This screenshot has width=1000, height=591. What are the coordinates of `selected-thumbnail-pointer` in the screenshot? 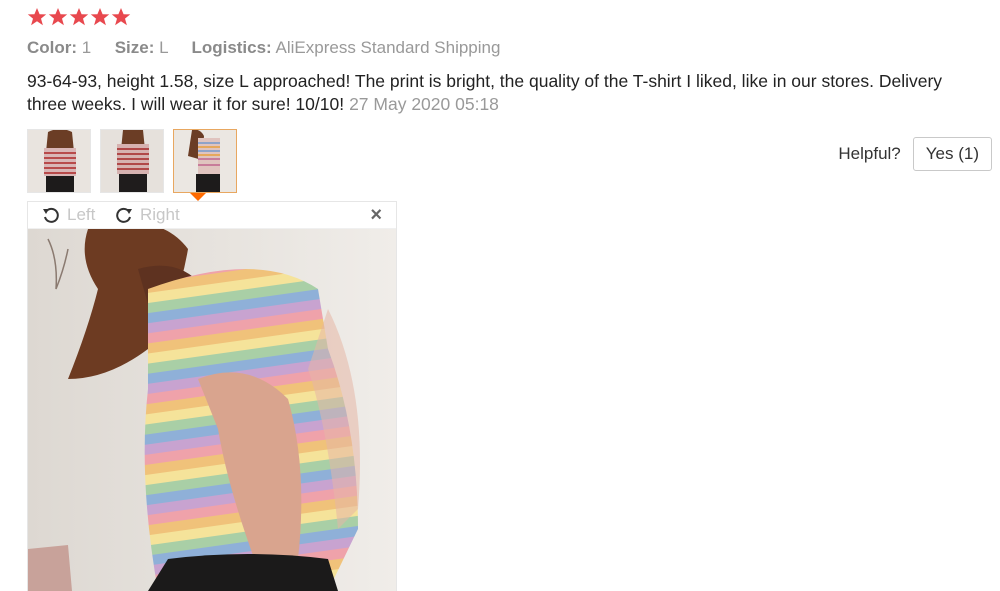 It's located at (198, 197).